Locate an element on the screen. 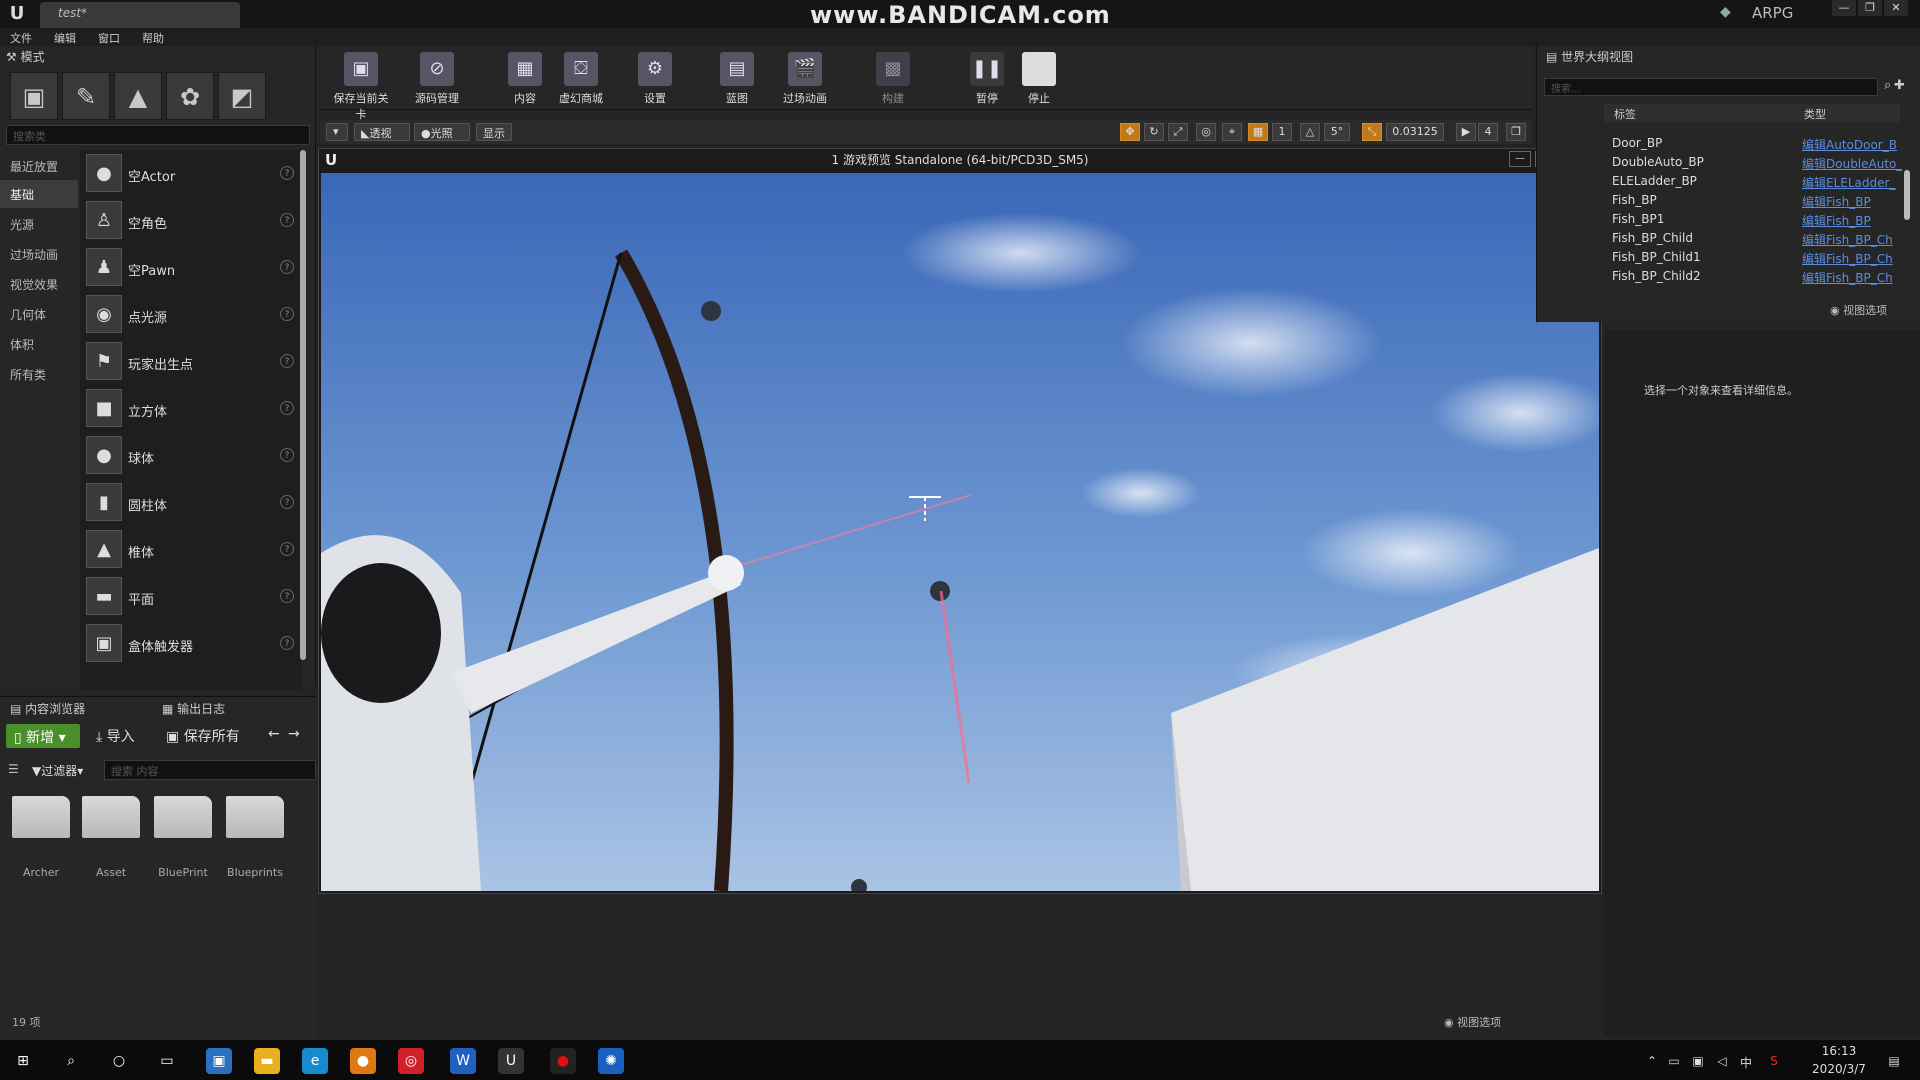 The height and width of the screenshot is (1080, 1920). media-player-icon: ● is located at coordinates (363, 1061).